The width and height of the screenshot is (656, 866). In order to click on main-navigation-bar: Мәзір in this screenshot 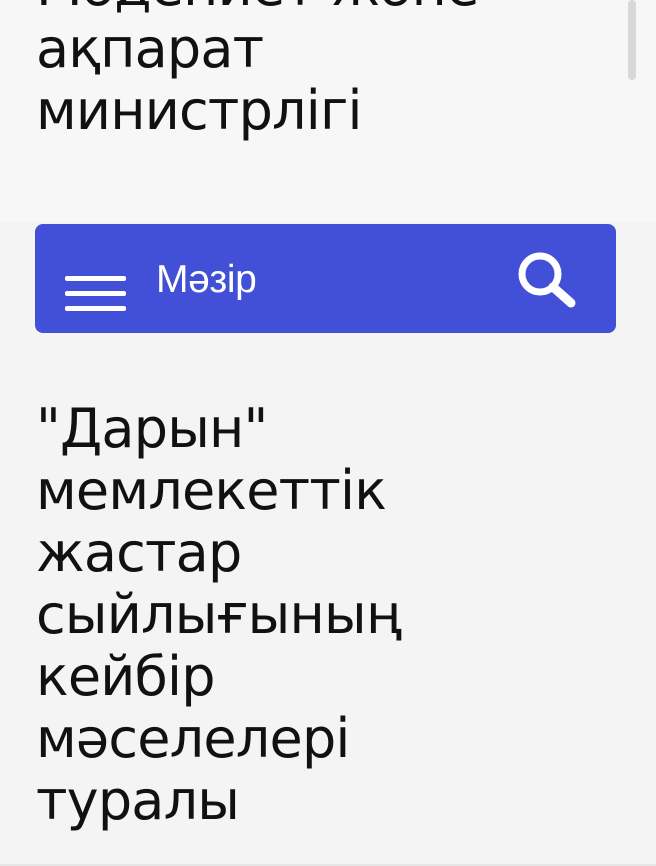, I will do `click(325, 278)`.